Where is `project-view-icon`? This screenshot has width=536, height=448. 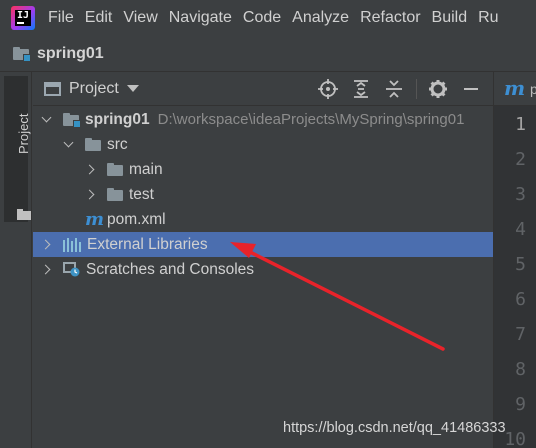 project-view-icon is located at coordinates (52, 88).